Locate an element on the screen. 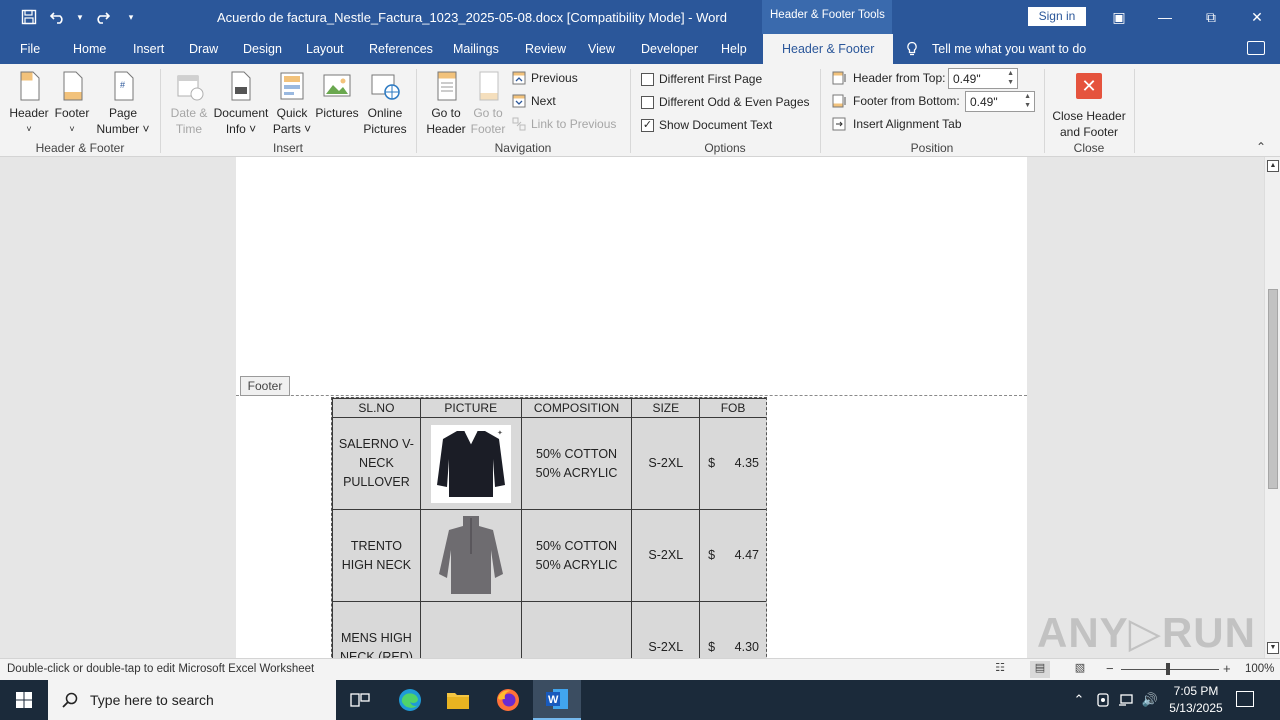 The height and width of the screenshot is (720, 1280). document-info-button: Document Info ˅ is located at coordinates (241, 103).